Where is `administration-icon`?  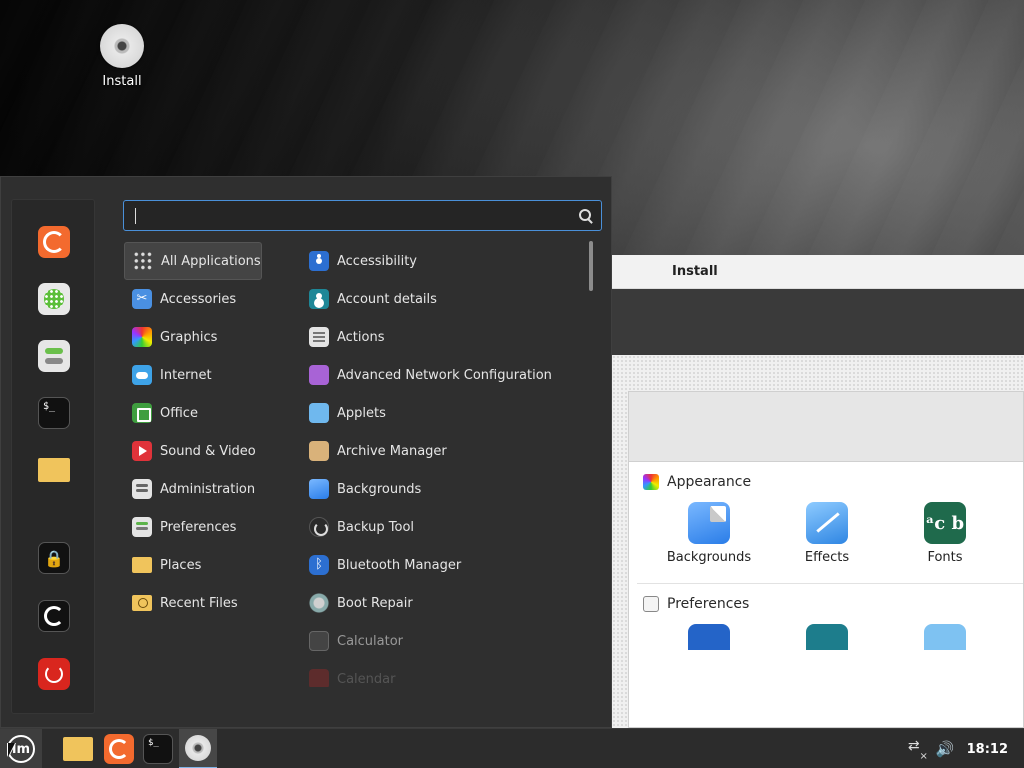 administration-icon is located at coordinates (142, 489).